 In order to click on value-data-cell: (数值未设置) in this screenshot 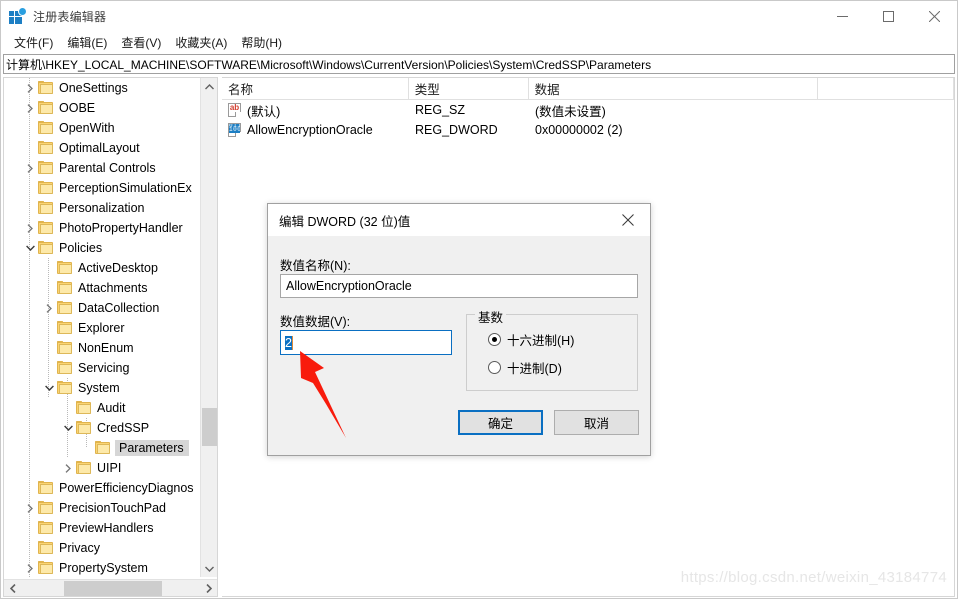, I will do `click(570, 111)`.